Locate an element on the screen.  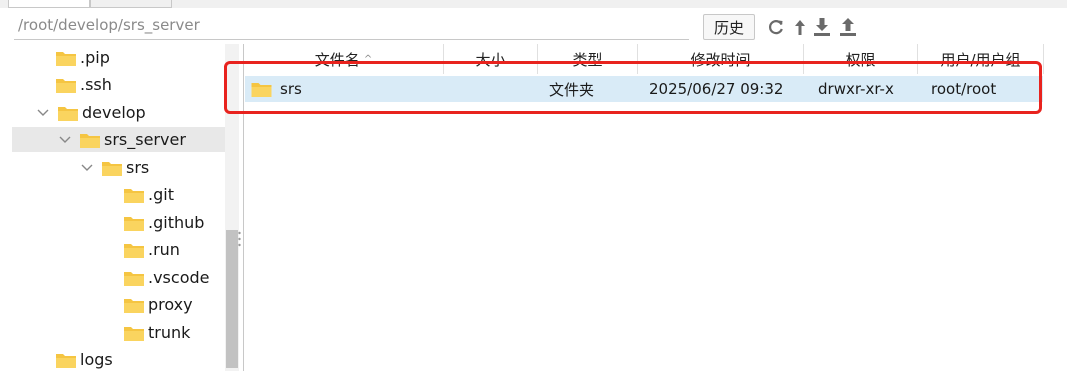
tree-item-pip: .pip is located at coordinates (118, 57).